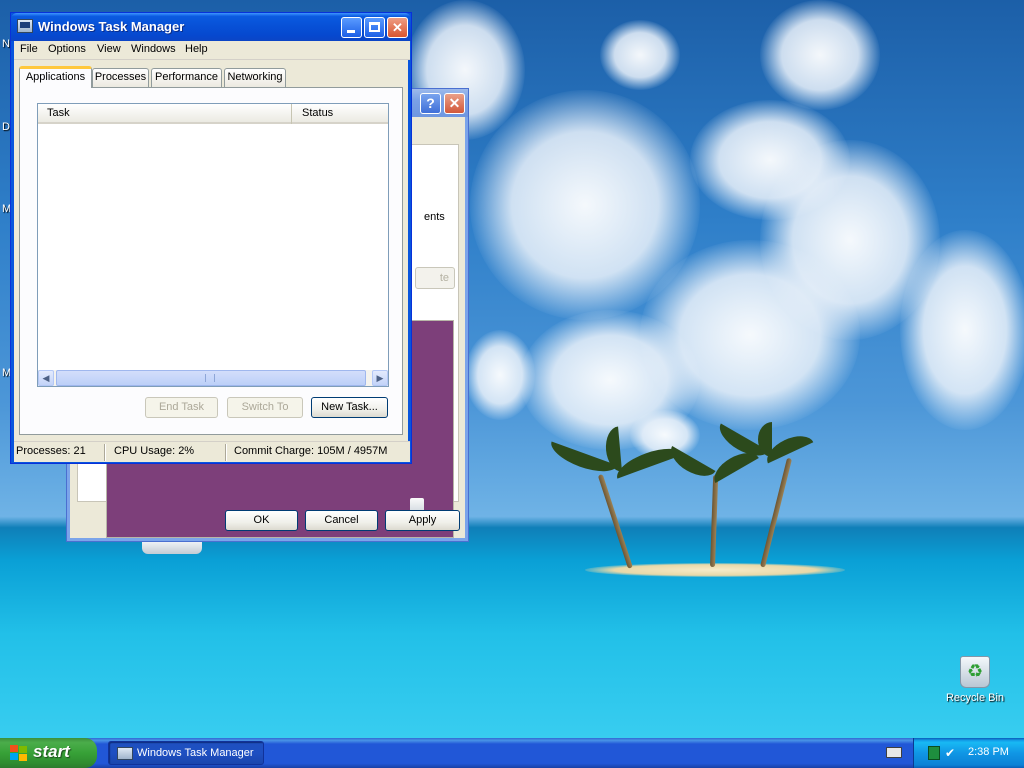 Image resolution: width=1024 pixels, height=768 pixels. What do you see at coordinates (261, 520) in the screenshot?
I see `ok-button: OK` at bounding box center [261, 520].